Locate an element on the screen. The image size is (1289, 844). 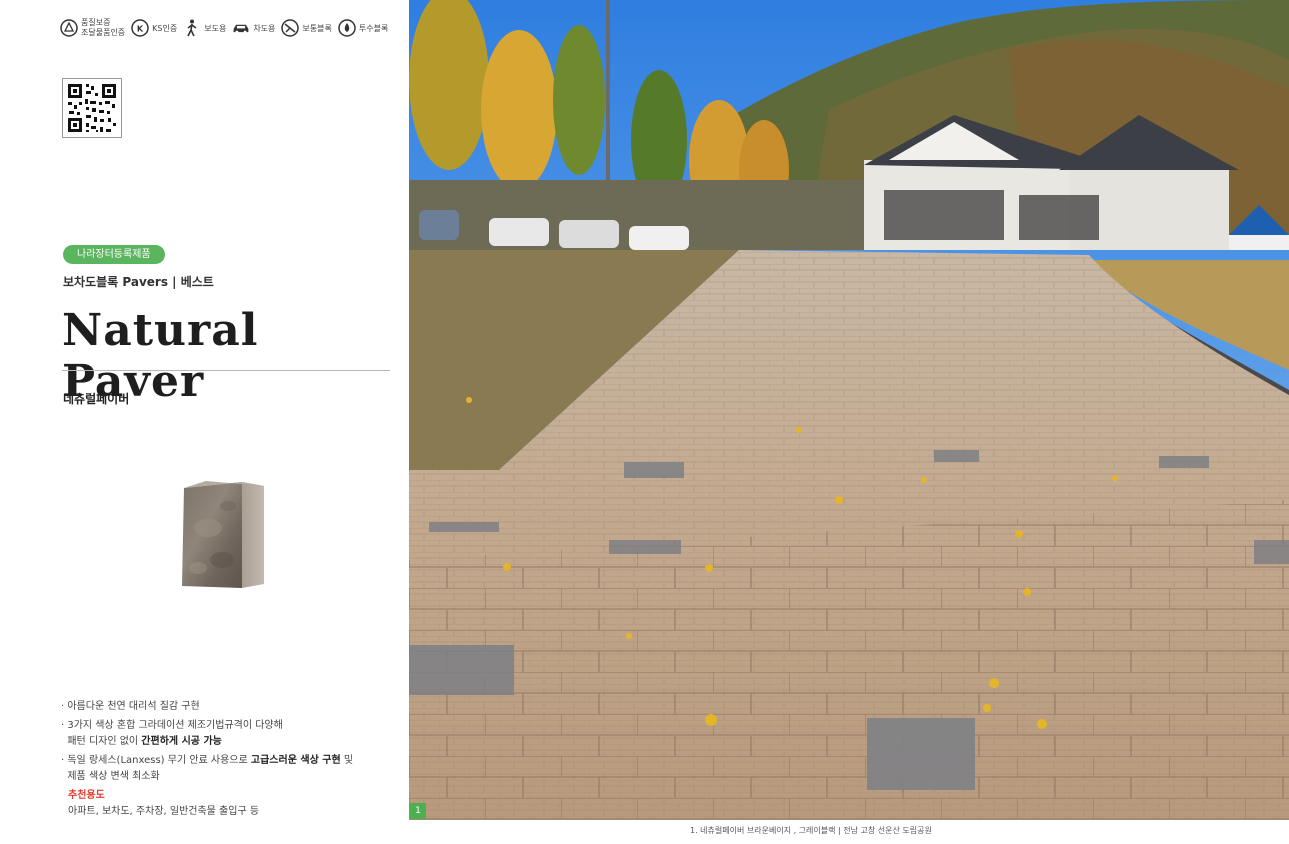
cert-car: 차도용 is located at coordinates (253, 28).